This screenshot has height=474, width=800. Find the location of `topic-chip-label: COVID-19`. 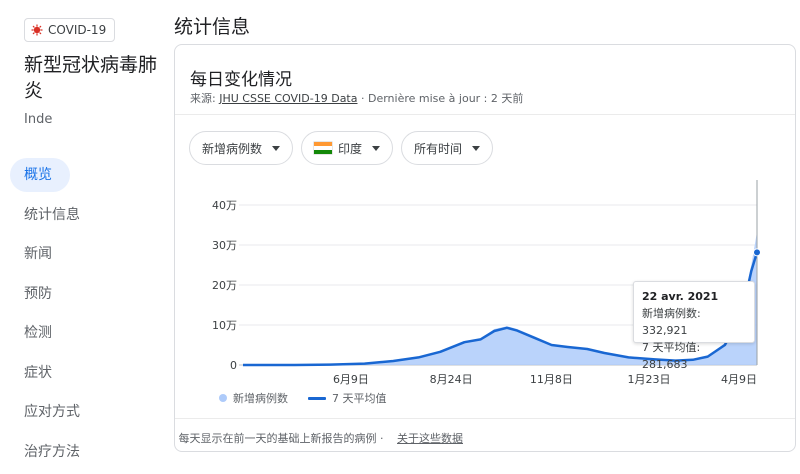

topic-chip-label: COVID-19 is located at coordinates (77, 30).